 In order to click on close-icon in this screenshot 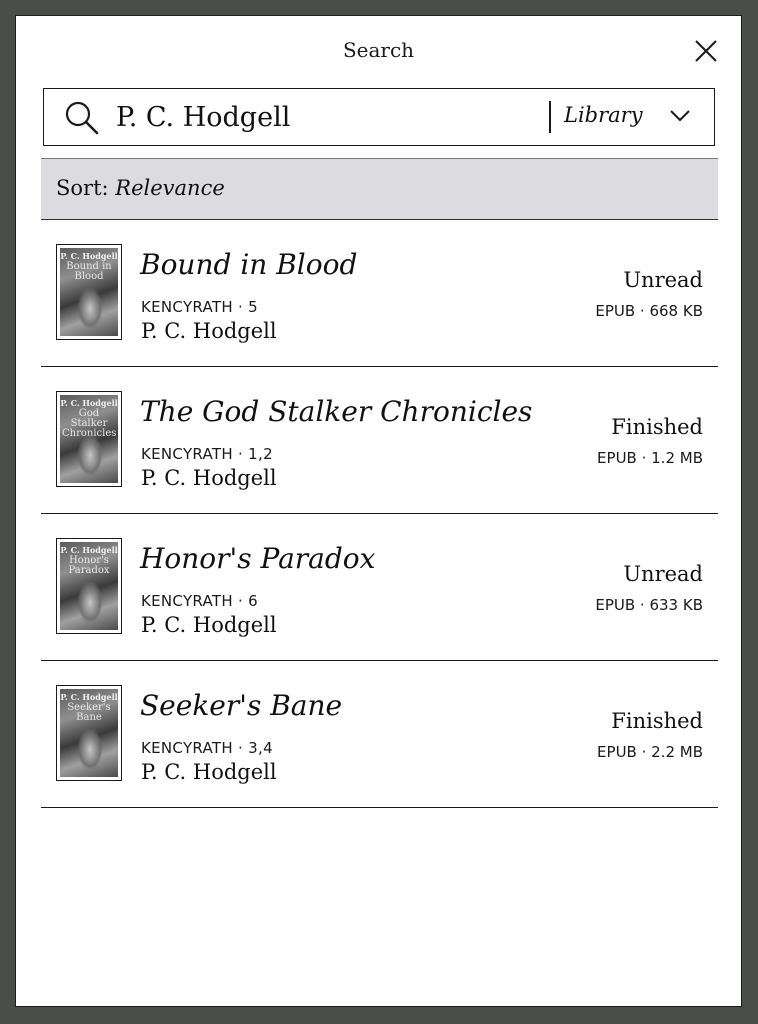, I will do `click(706, 51)`.